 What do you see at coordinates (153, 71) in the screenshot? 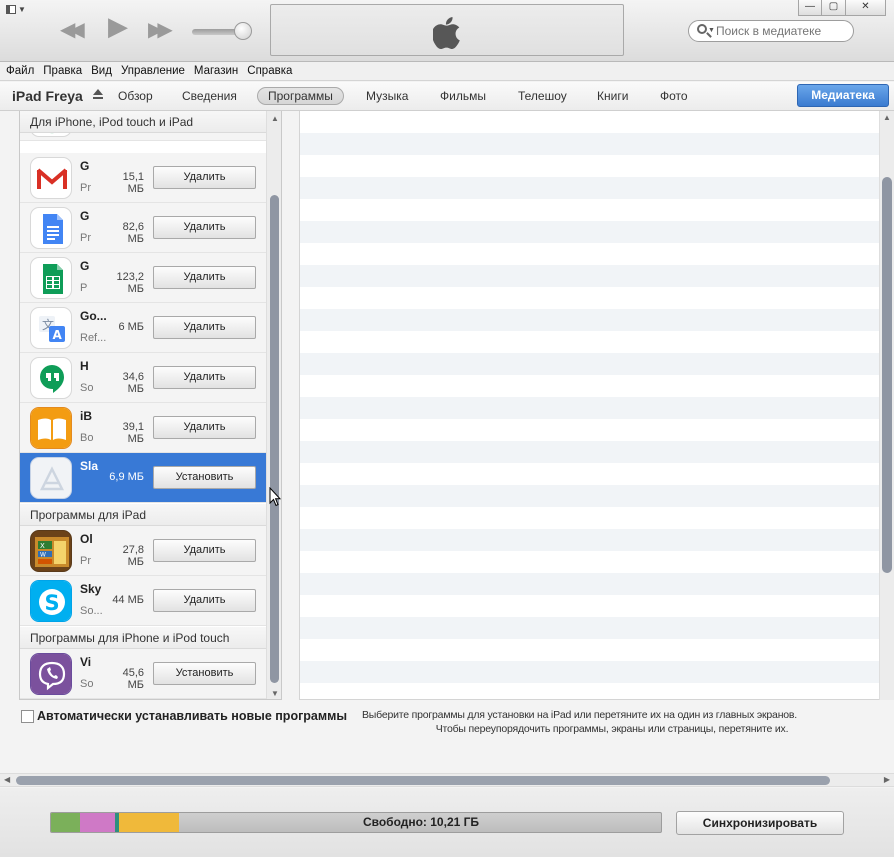
I see `menu-controls: Управление` at bounding box center [153, 71].